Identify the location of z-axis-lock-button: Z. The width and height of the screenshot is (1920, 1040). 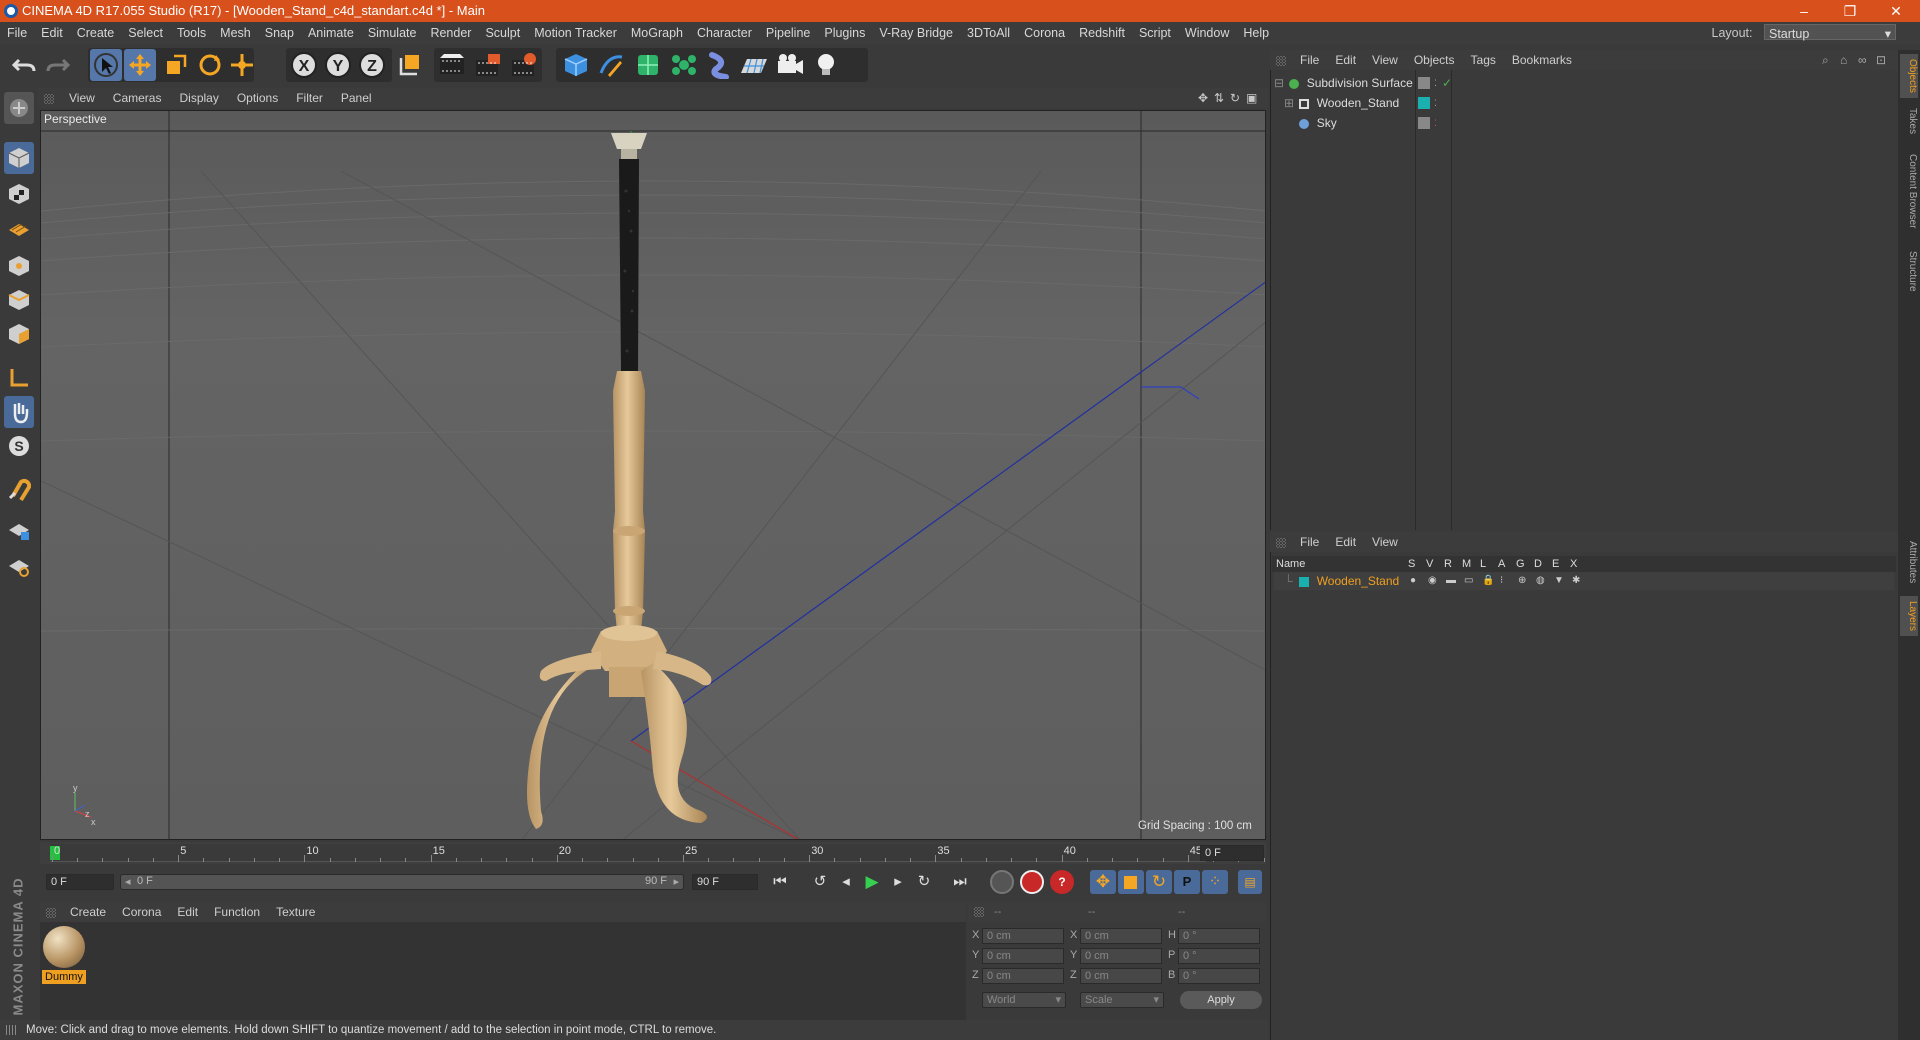
(372, 65).